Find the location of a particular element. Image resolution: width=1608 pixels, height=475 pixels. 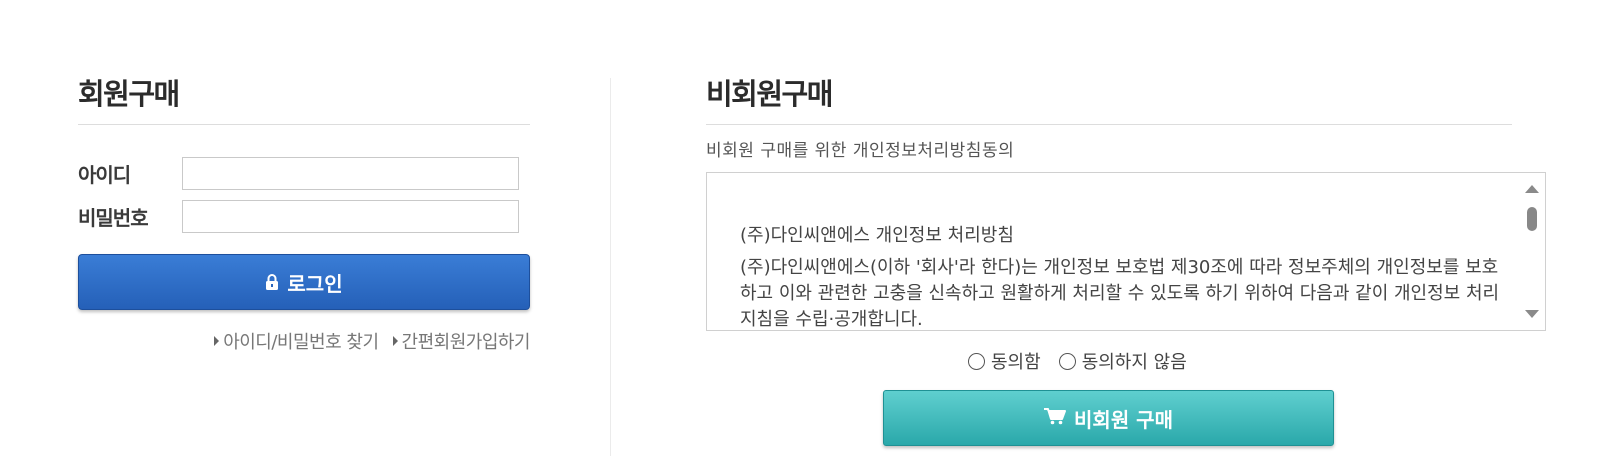

login-button: 로그인 is located at coordinates (304, 282).